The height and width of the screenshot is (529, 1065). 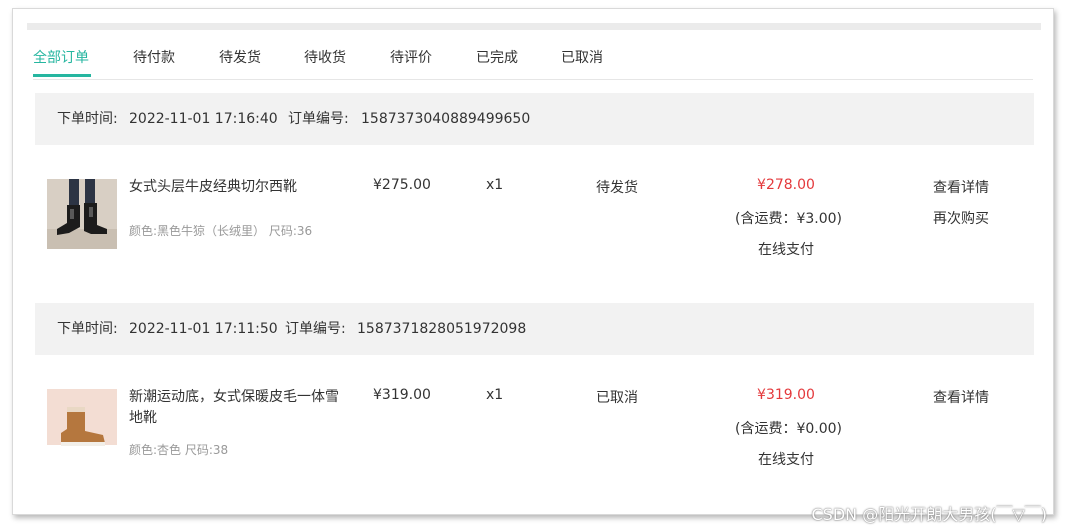 What do you see at coordinates (961, 223) in the screenshot?
I see `buy-again-button: 再次购买` at bounding box center [961, 223].